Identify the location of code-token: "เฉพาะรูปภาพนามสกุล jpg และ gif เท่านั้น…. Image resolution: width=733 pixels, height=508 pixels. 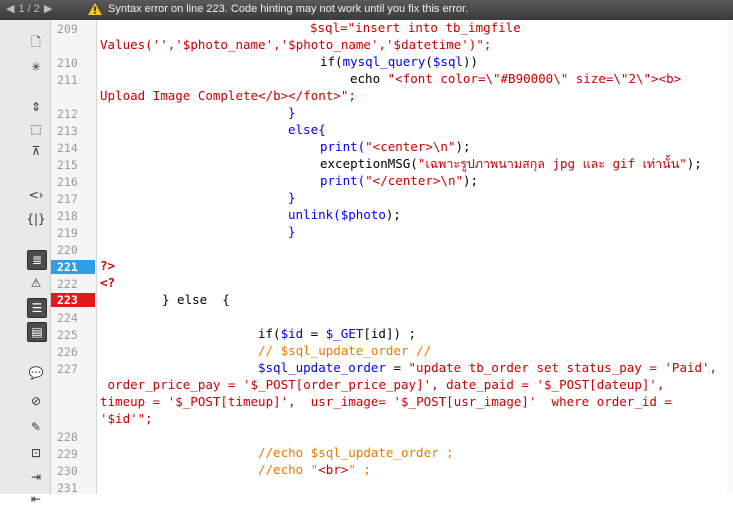
(552, 163).